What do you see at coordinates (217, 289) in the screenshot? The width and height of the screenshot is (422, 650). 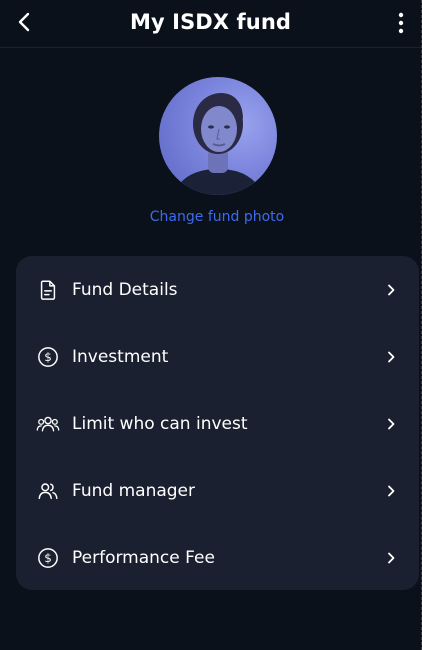 I see `menu-item-fund-details: Fund Details` at bounding box center [217, 289].